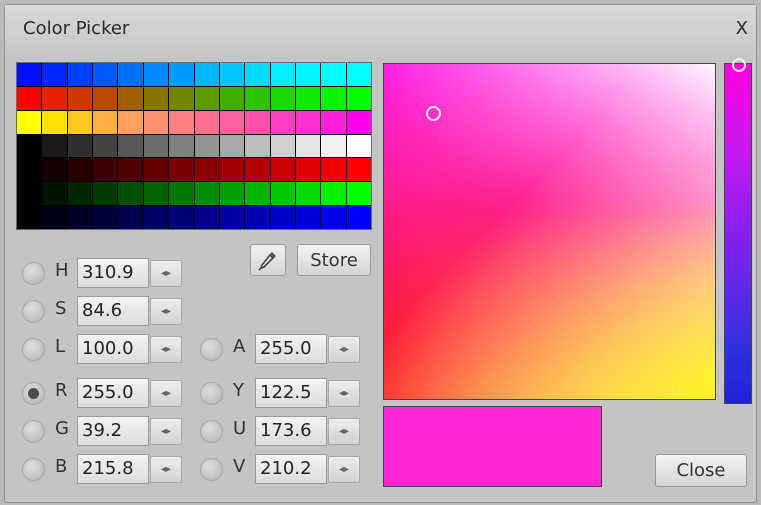  What do you see at coordinates (33, 311) in the screenshot?
I see `radio-s` at bounding box center [33, 311].